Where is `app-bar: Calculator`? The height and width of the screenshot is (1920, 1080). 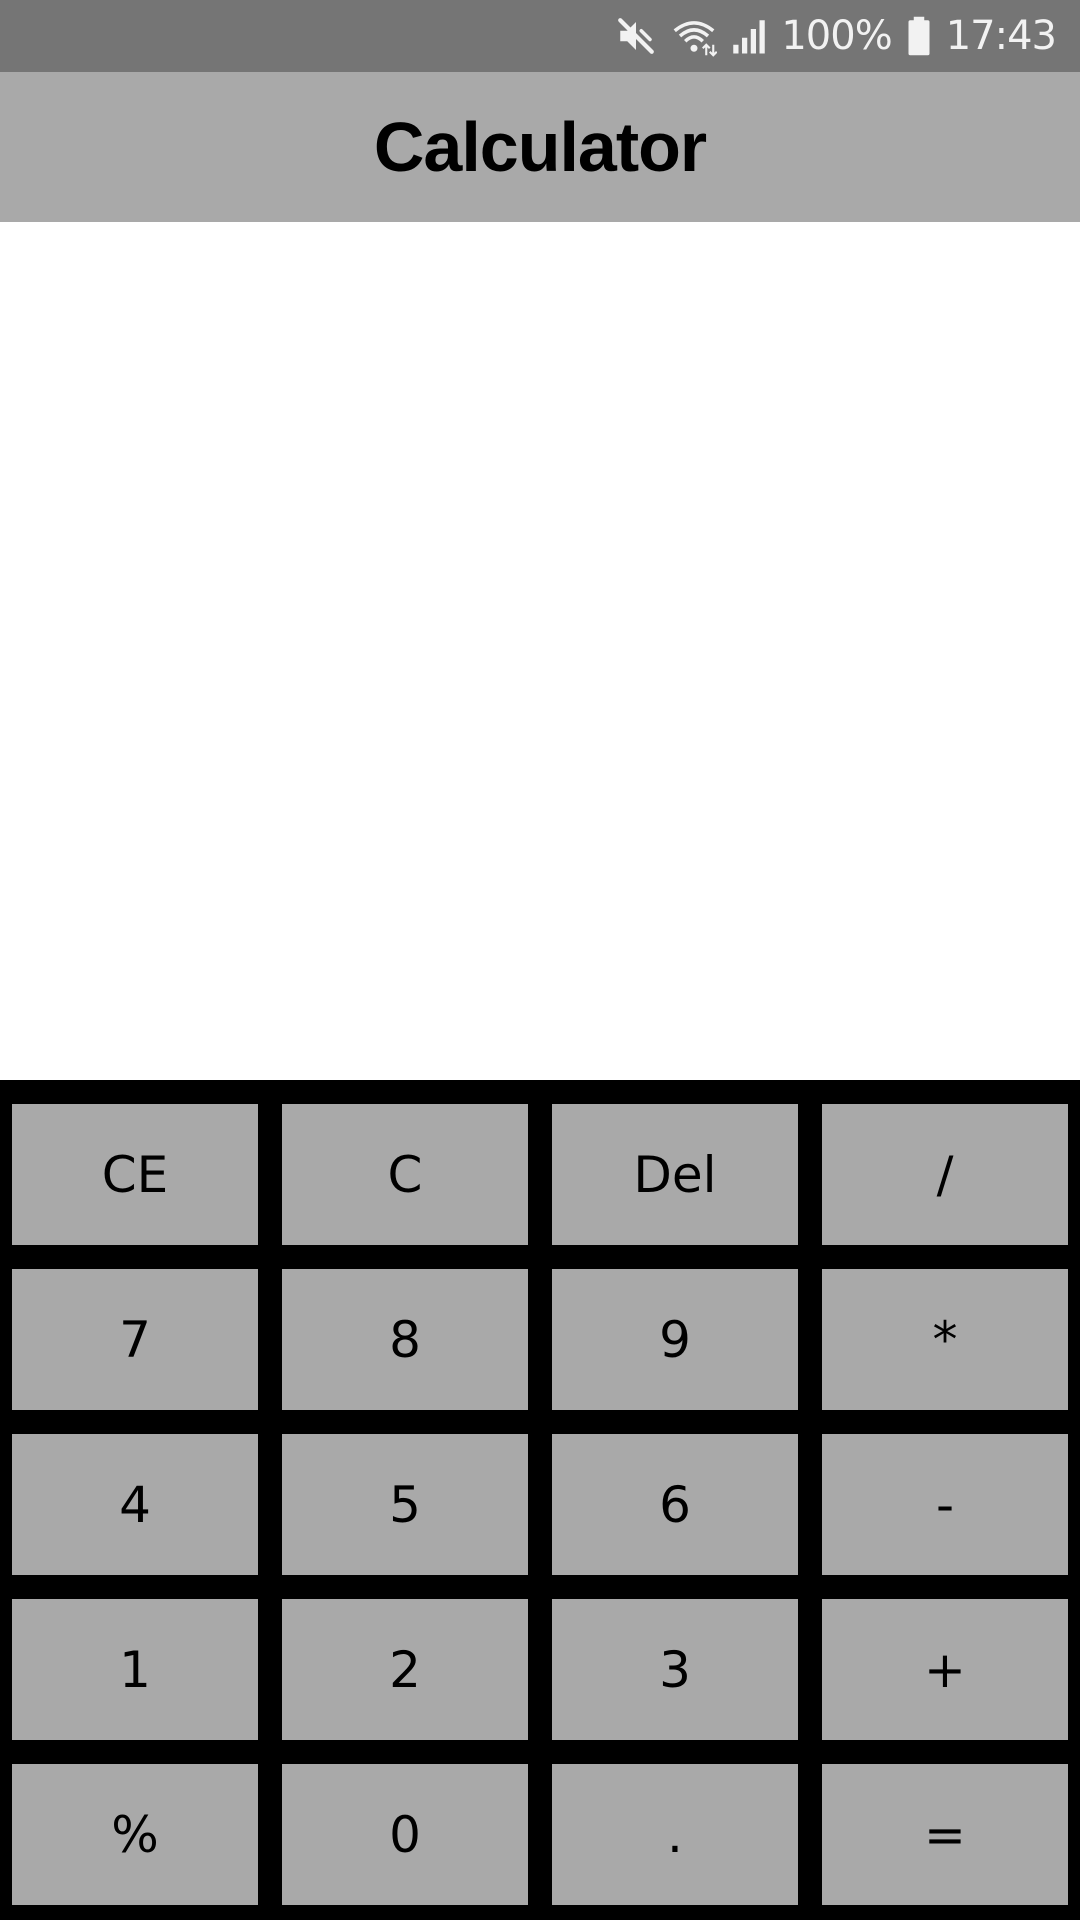 app-bar: Calculator is located at coordinates (540, 147).